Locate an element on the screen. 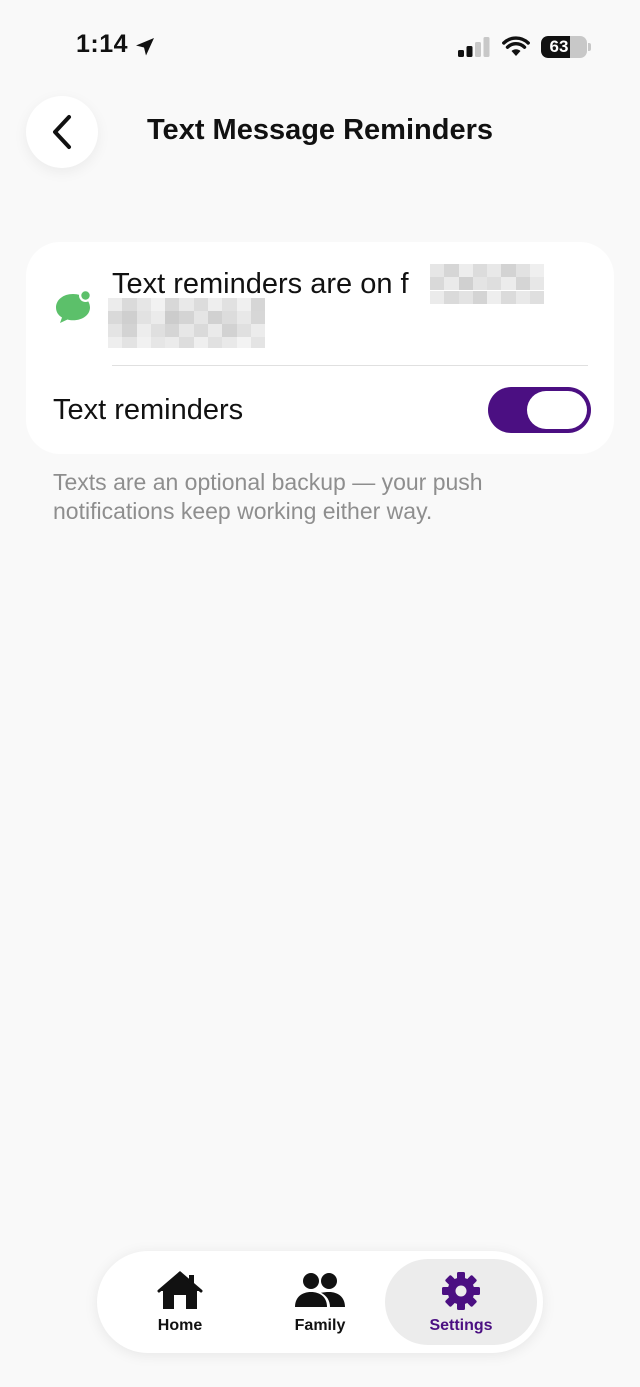 This screenshot has height=1387, width=640. gear-icon is located at coordinates (461, 1291).